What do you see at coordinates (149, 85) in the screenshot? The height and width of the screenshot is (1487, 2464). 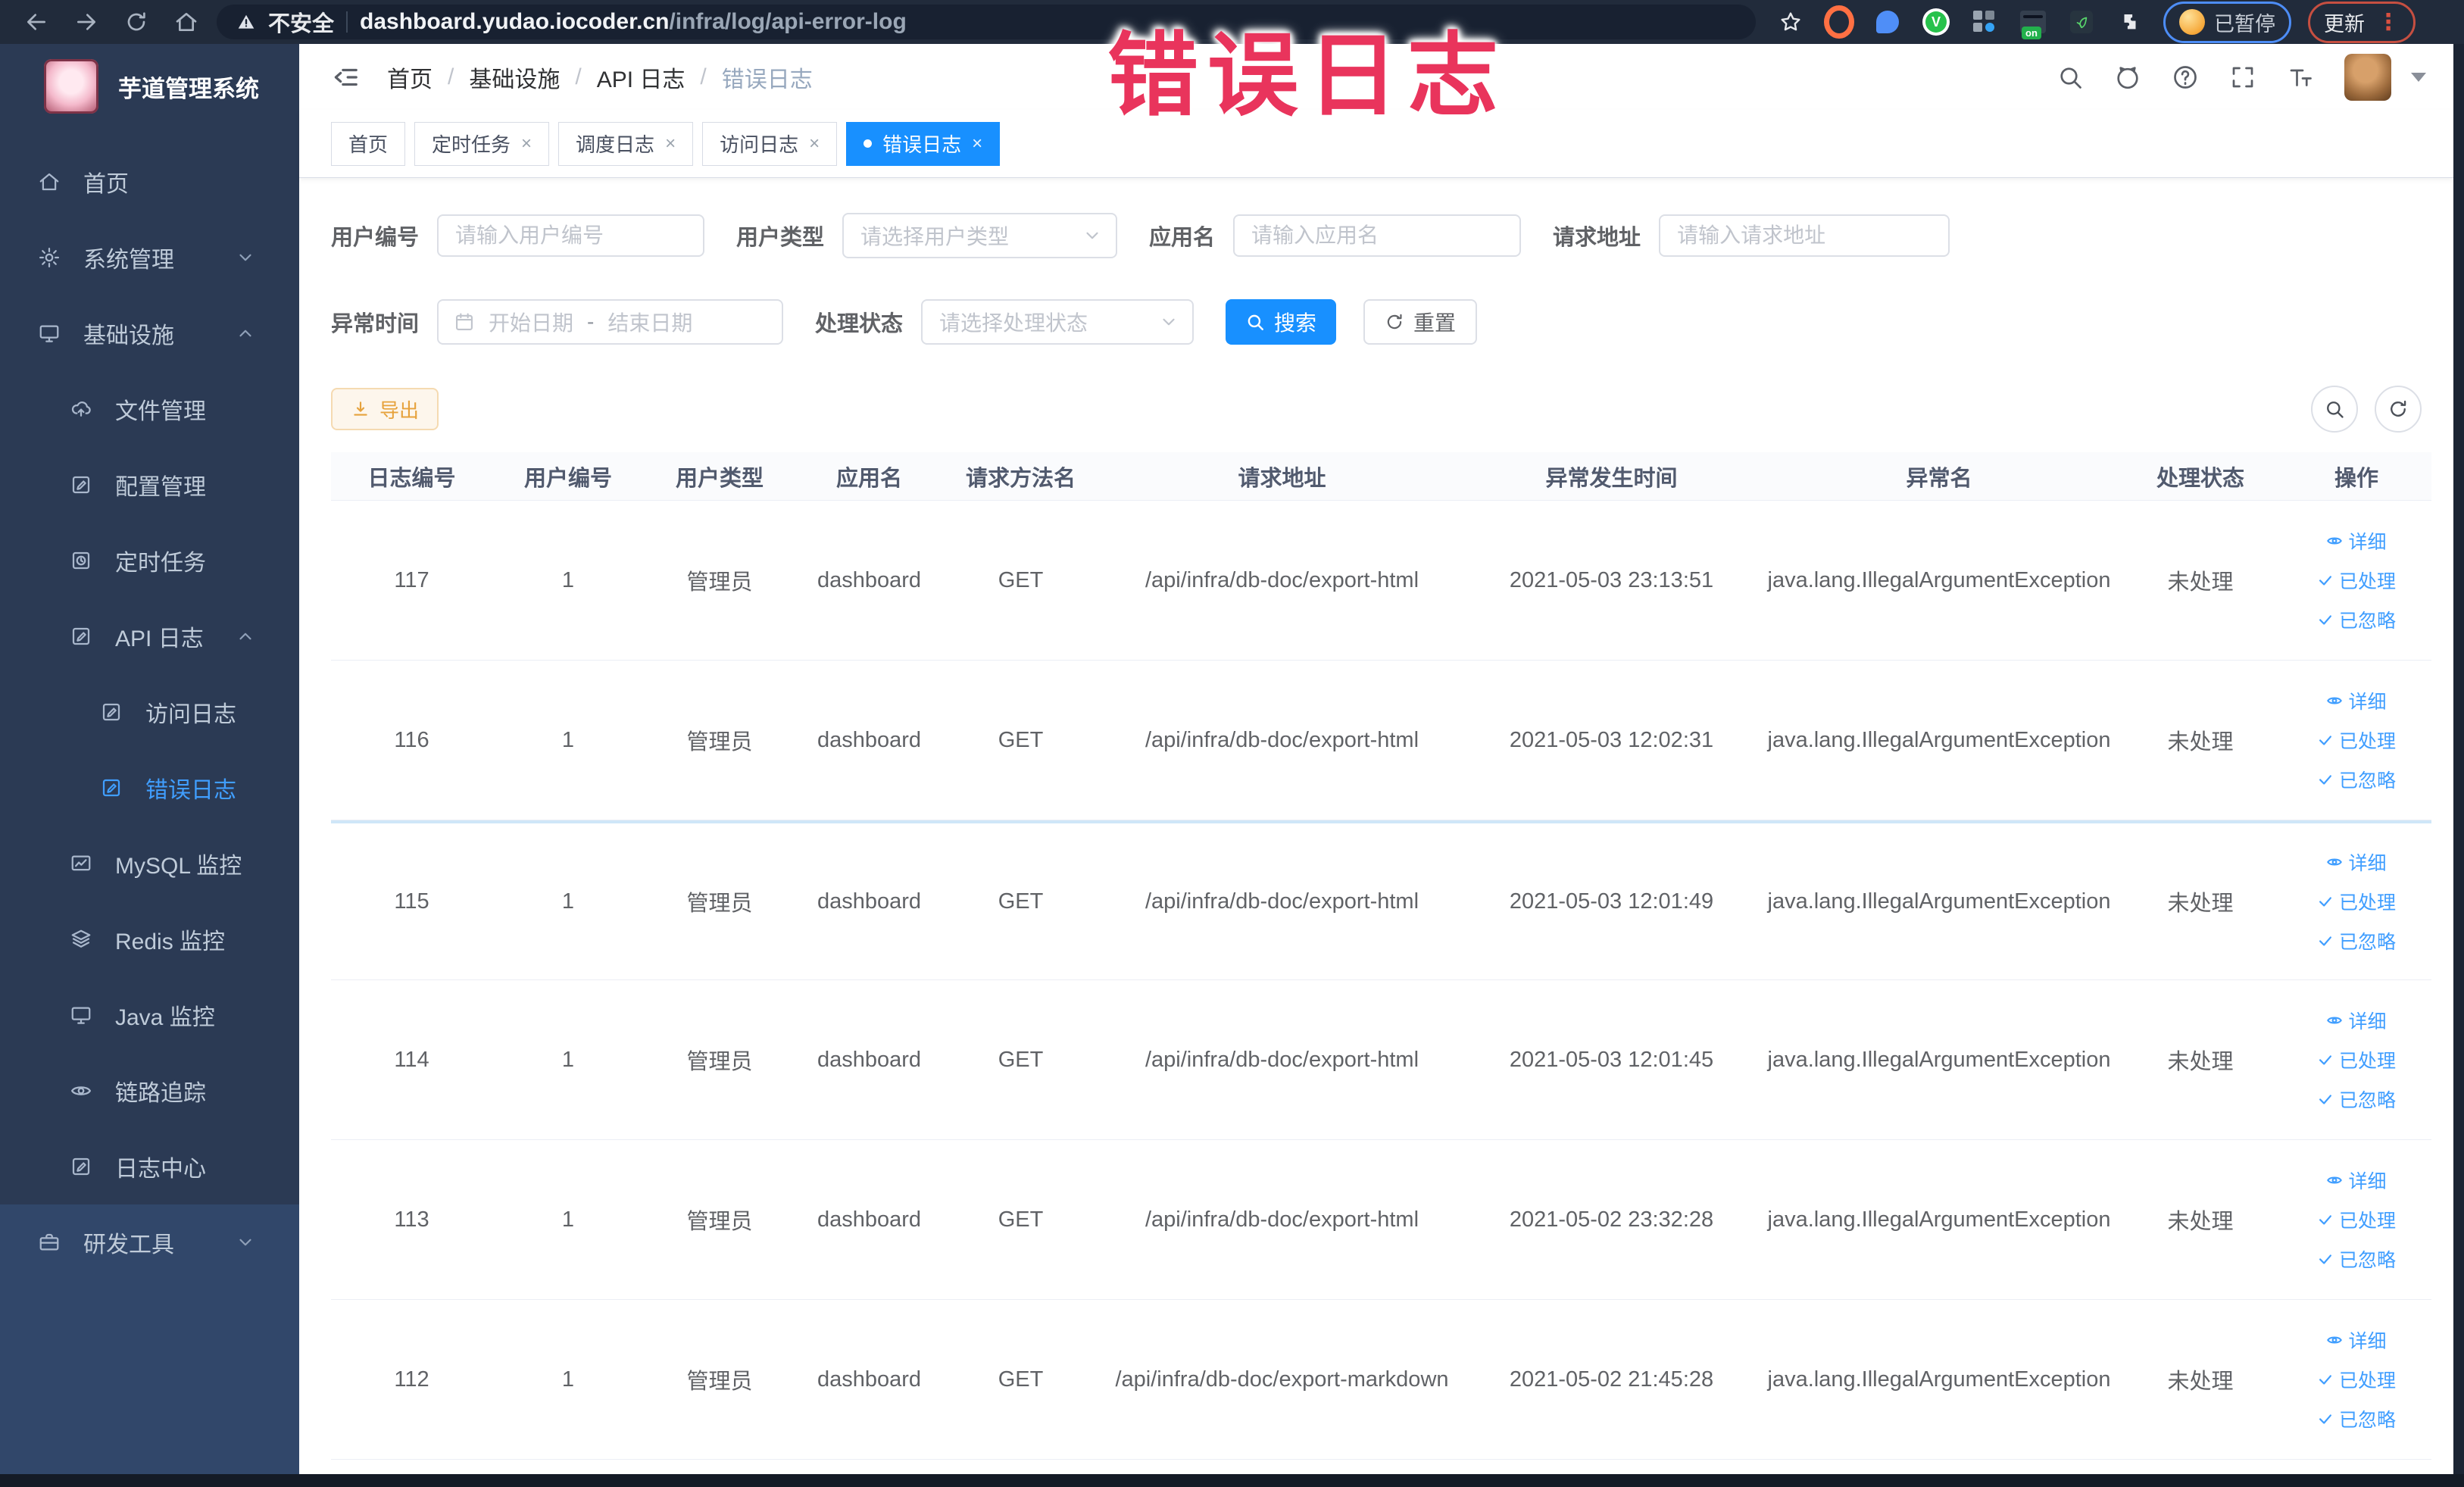 I see `app-logo: 芋道管理系统` at bounding box center [149, 85].